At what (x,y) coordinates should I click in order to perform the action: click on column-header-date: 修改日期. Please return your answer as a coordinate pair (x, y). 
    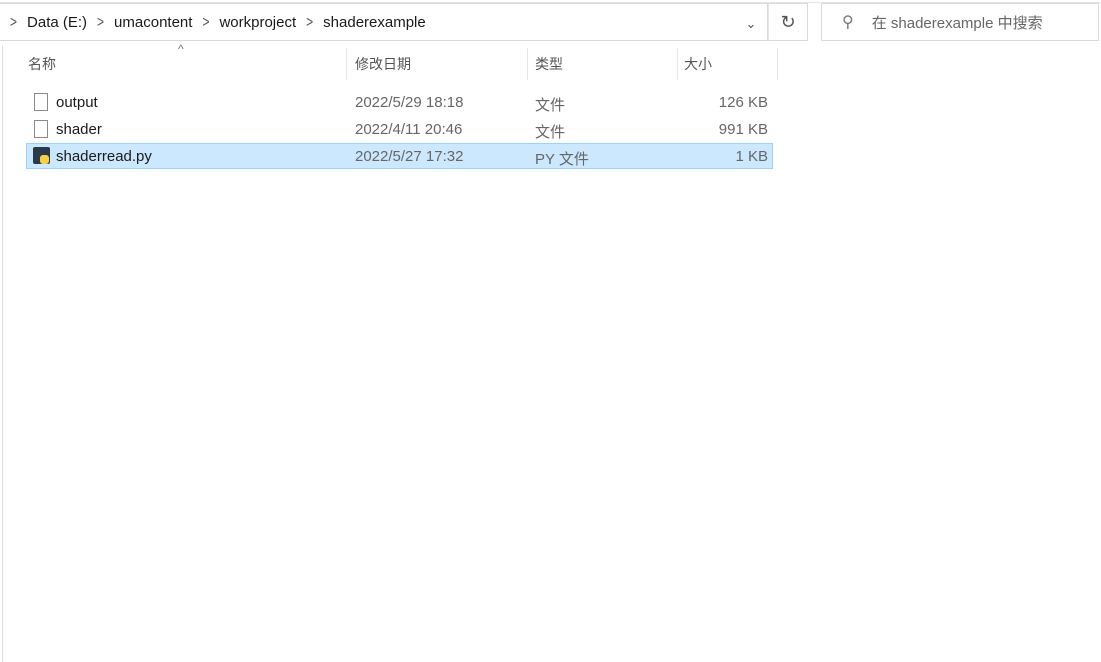
    Looking at the image, I should click on (437, 64).